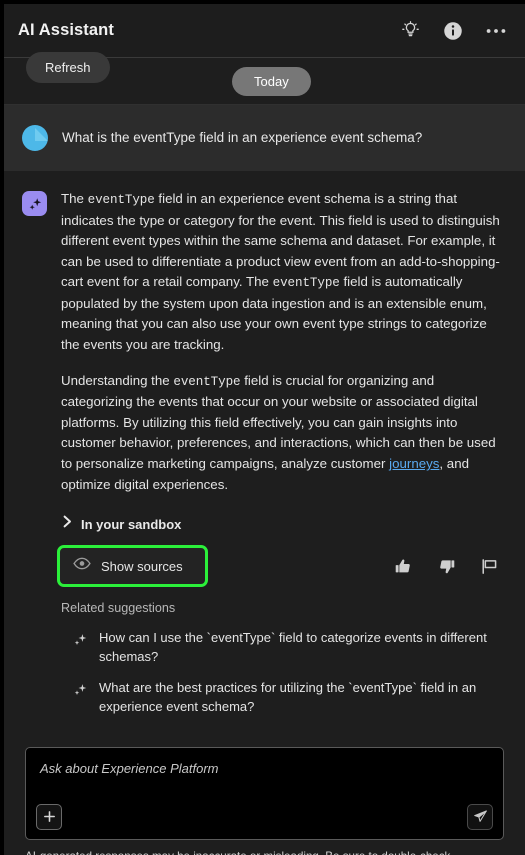 This screenshot has height=855, width=525. What do you see at coordinates (67, 524) in the screenshot?
I see `chevron-right-icon` at bounding box center [67, 524].